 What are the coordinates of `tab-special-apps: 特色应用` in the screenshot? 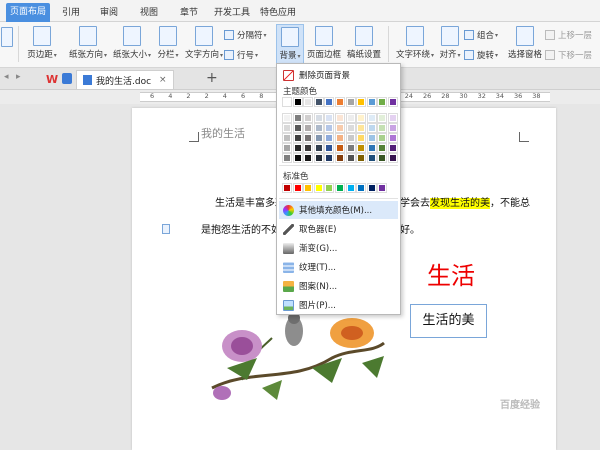 It's located at (278, 13).